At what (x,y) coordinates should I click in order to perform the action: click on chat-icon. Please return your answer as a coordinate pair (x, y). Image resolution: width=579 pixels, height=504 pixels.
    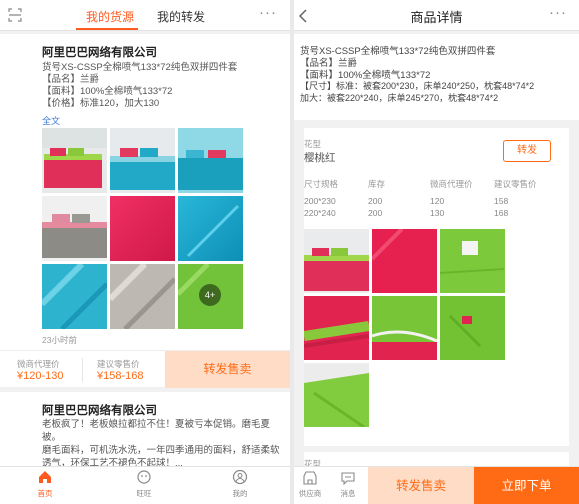
    Looking at the image, I should click on (144, 477).